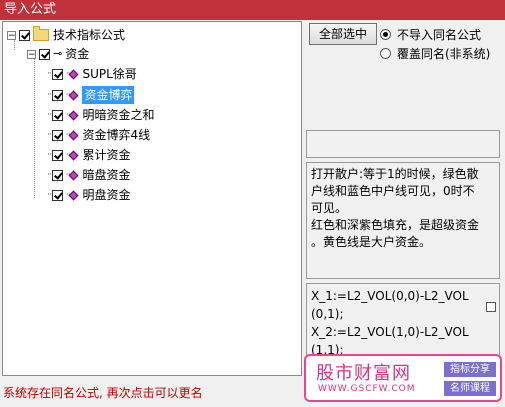 The height and width of the screenshot is (407, 505). What do you see at coordinates (118, 115) in the screenshot?
I see `item-label: 明暗资金之和` at bounding box center [118, 115].